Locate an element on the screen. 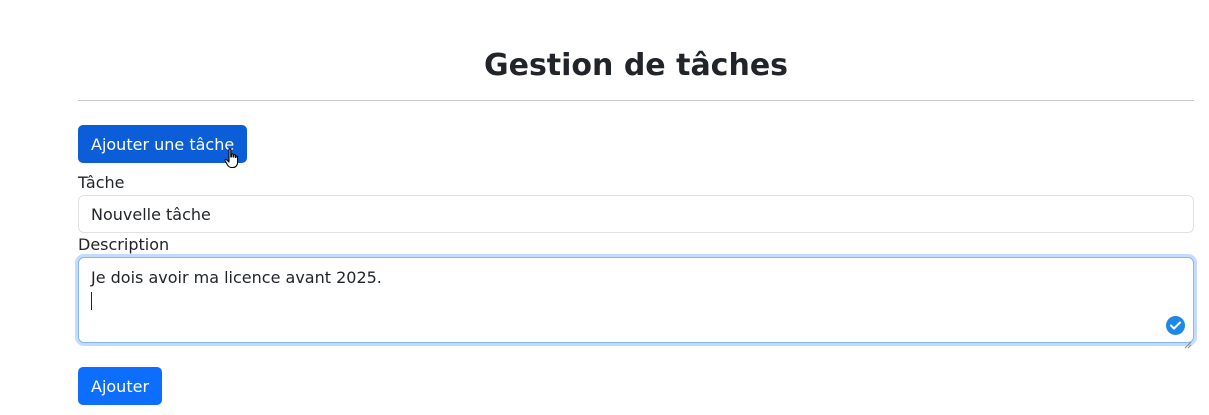 This screenshot has width=1209, height=415. description-text: Je dois avoir ma licence avant 2025. is located at coordinates (236, 277).